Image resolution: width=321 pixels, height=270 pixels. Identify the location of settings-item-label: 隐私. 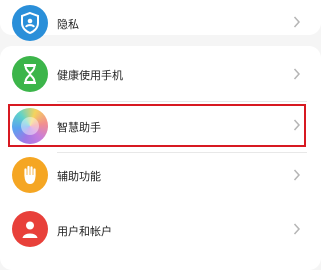
(68, 24).